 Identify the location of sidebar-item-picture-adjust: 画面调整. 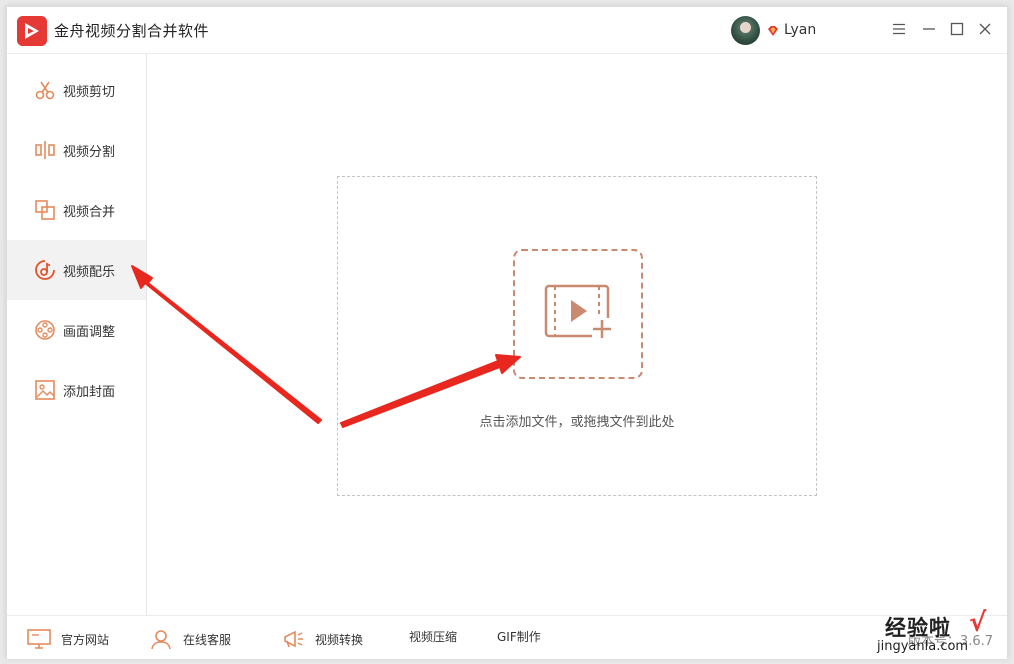
(76, 330).